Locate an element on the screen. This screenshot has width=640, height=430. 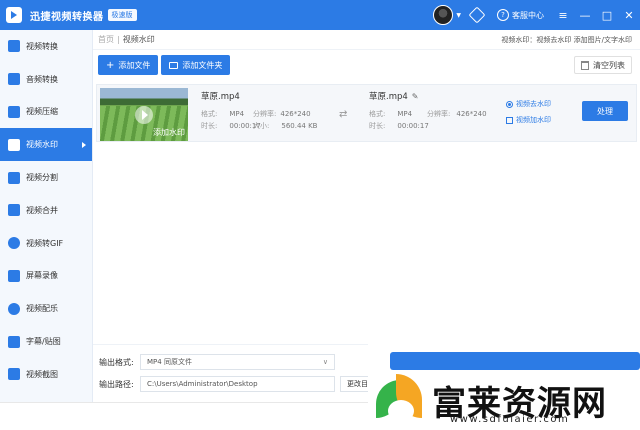
output-resolution: 分辨率: 426*240 is located at coordinates (457, 114).